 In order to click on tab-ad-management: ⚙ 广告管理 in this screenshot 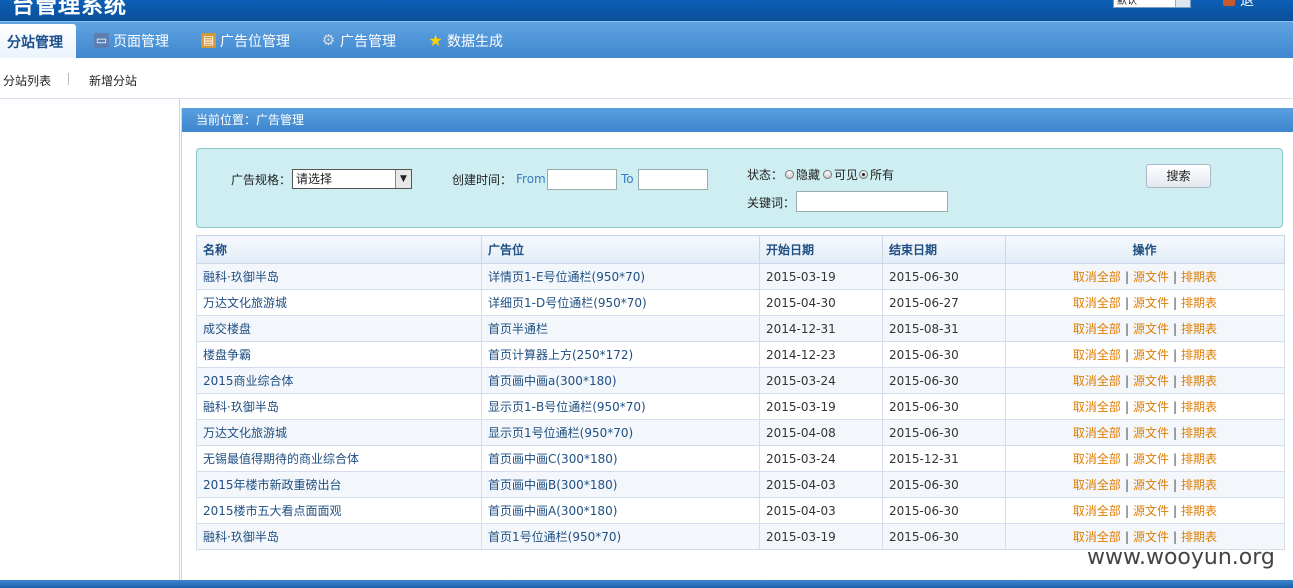, I will do `click(358, 40)`.